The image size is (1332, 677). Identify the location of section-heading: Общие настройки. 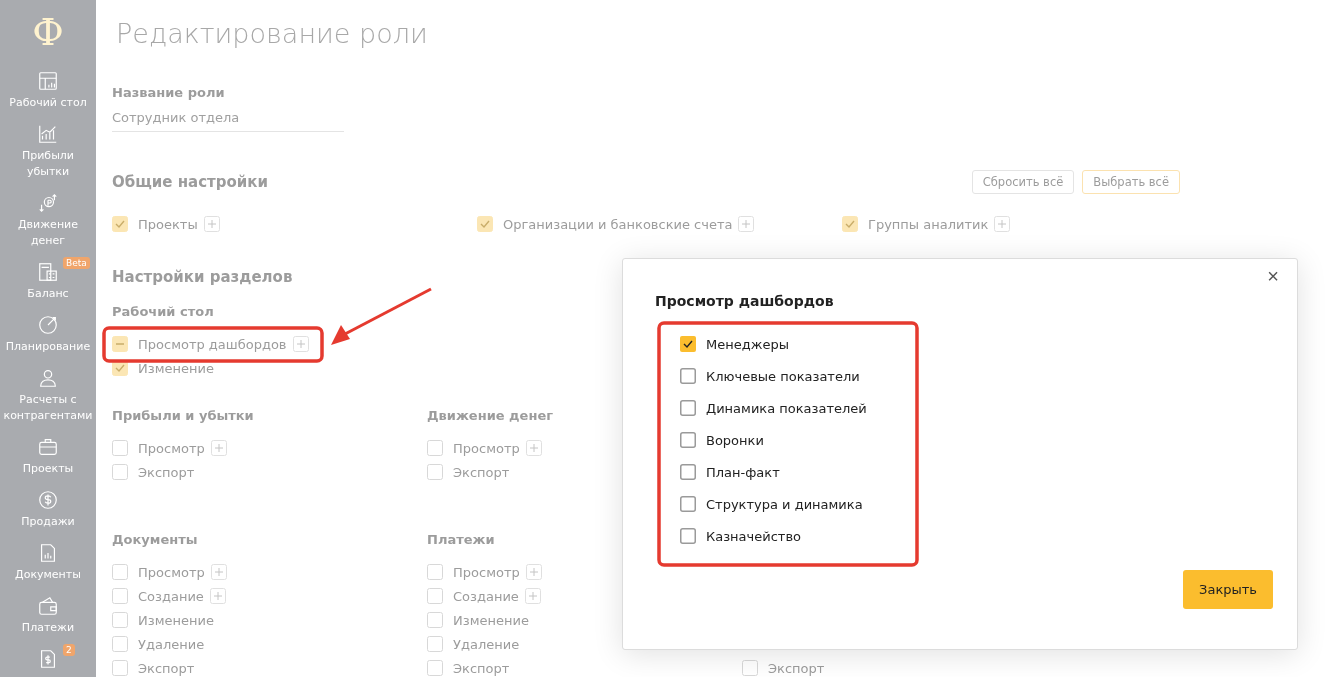
(190, 182).